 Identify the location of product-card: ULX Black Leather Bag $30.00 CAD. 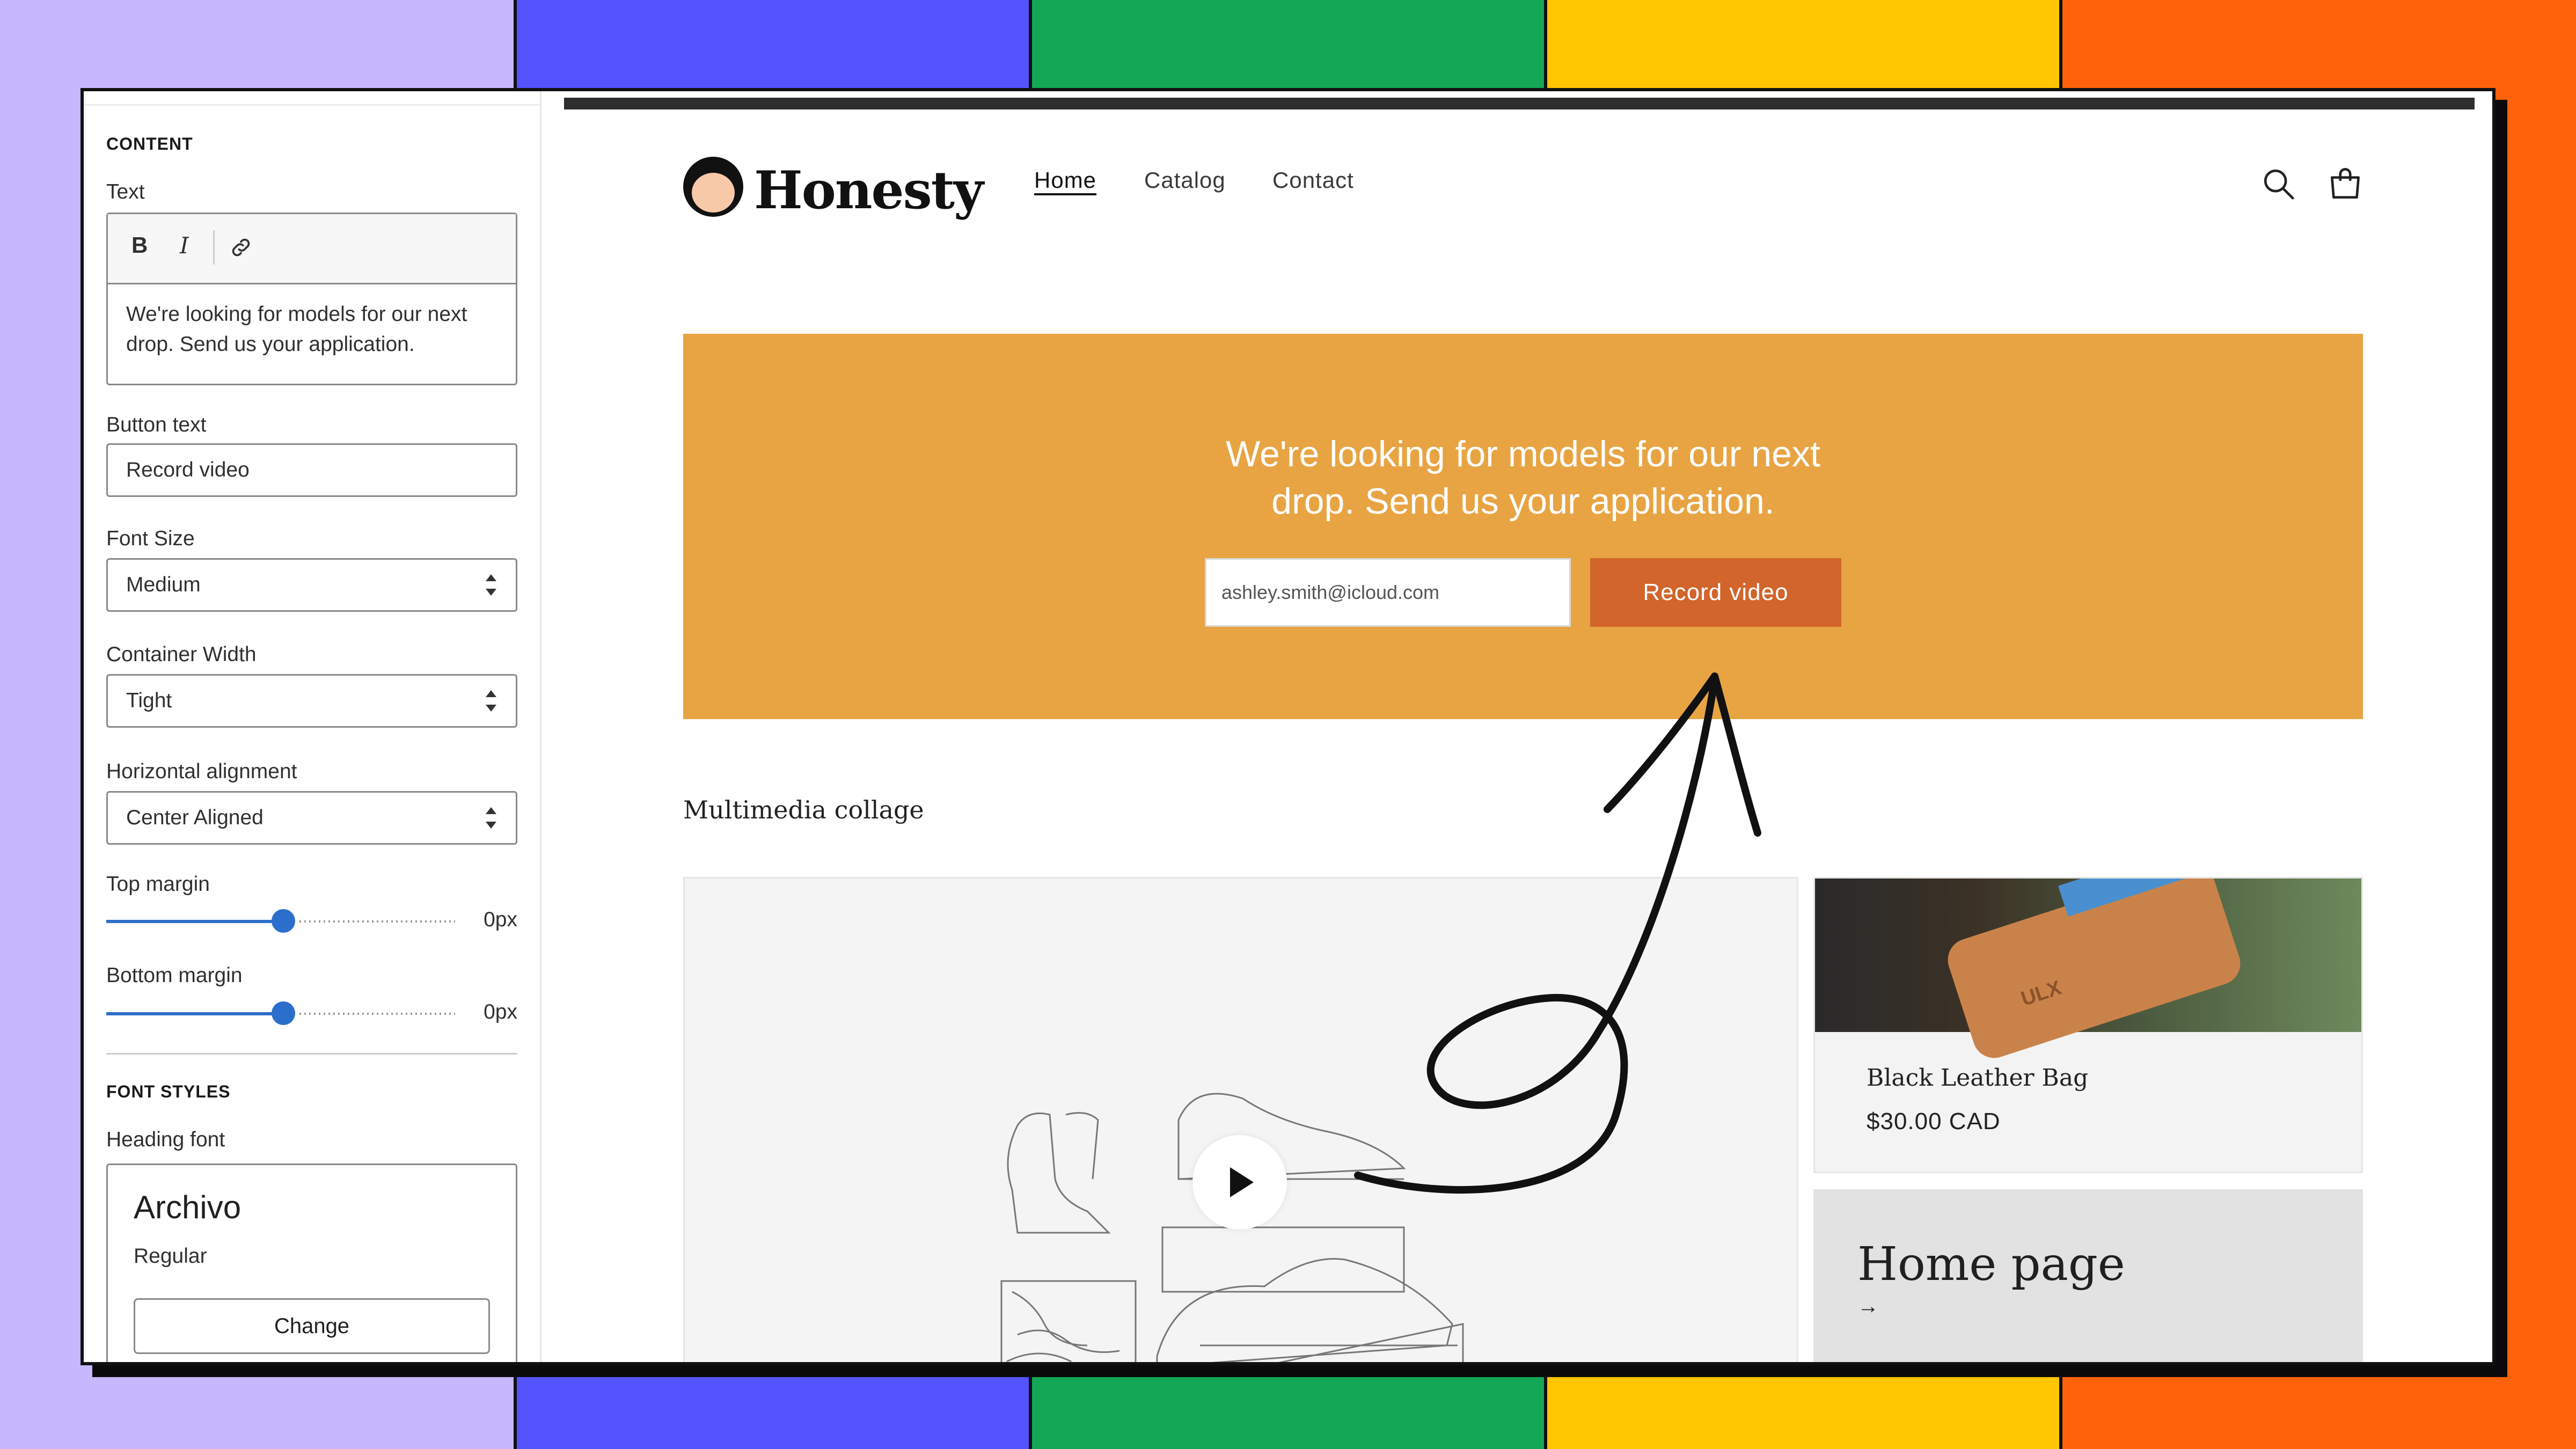
(2088, 1025).